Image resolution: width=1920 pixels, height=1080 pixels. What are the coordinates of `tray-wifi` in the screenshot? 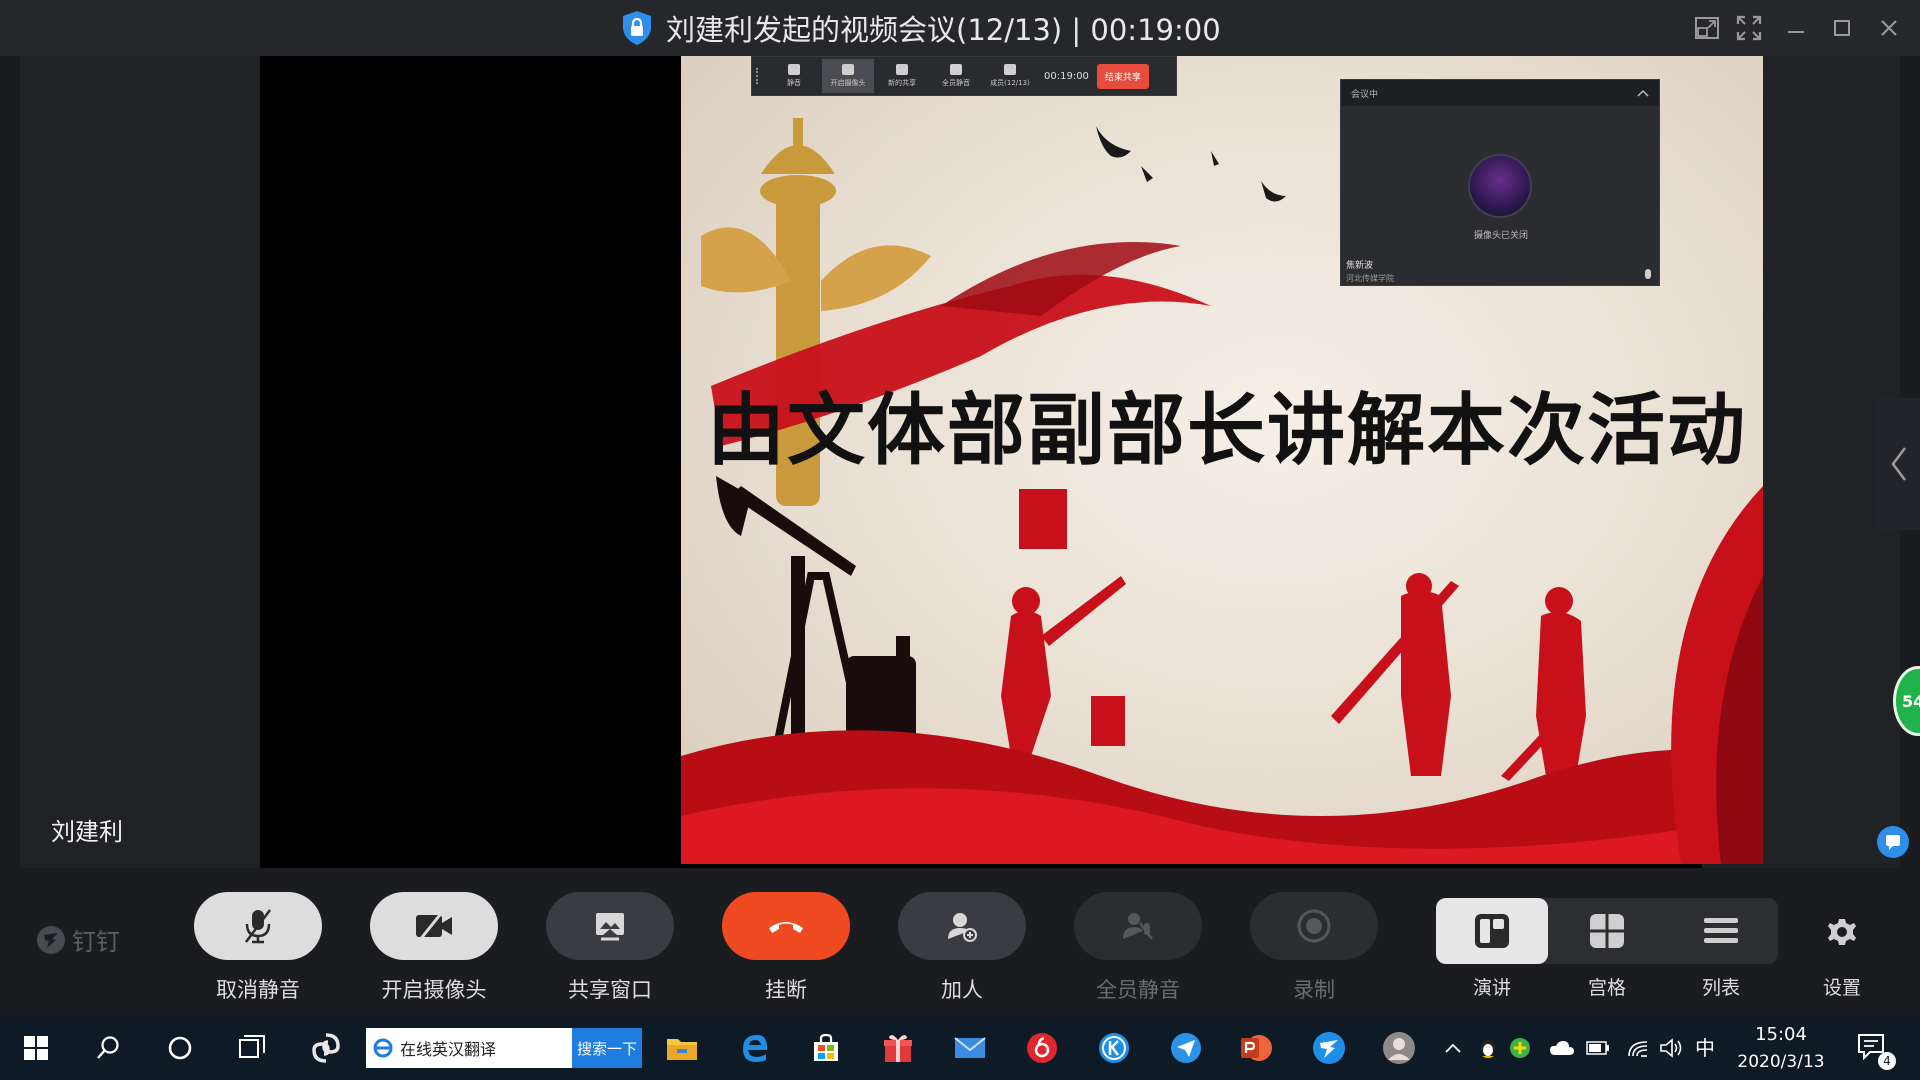 It's located at (1638, 1048).